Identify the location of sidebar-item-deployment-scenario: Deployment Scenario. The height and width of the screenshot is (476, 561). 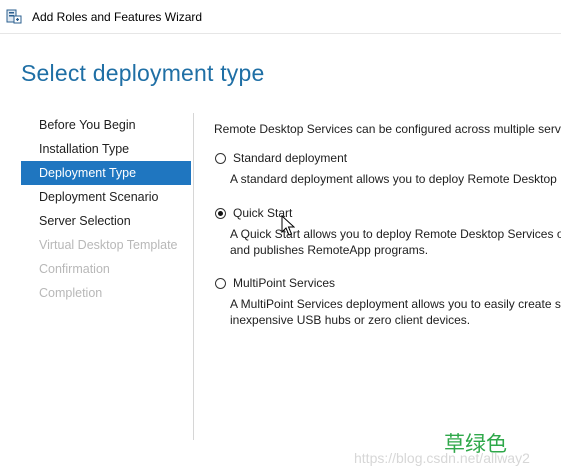
(106, 197).